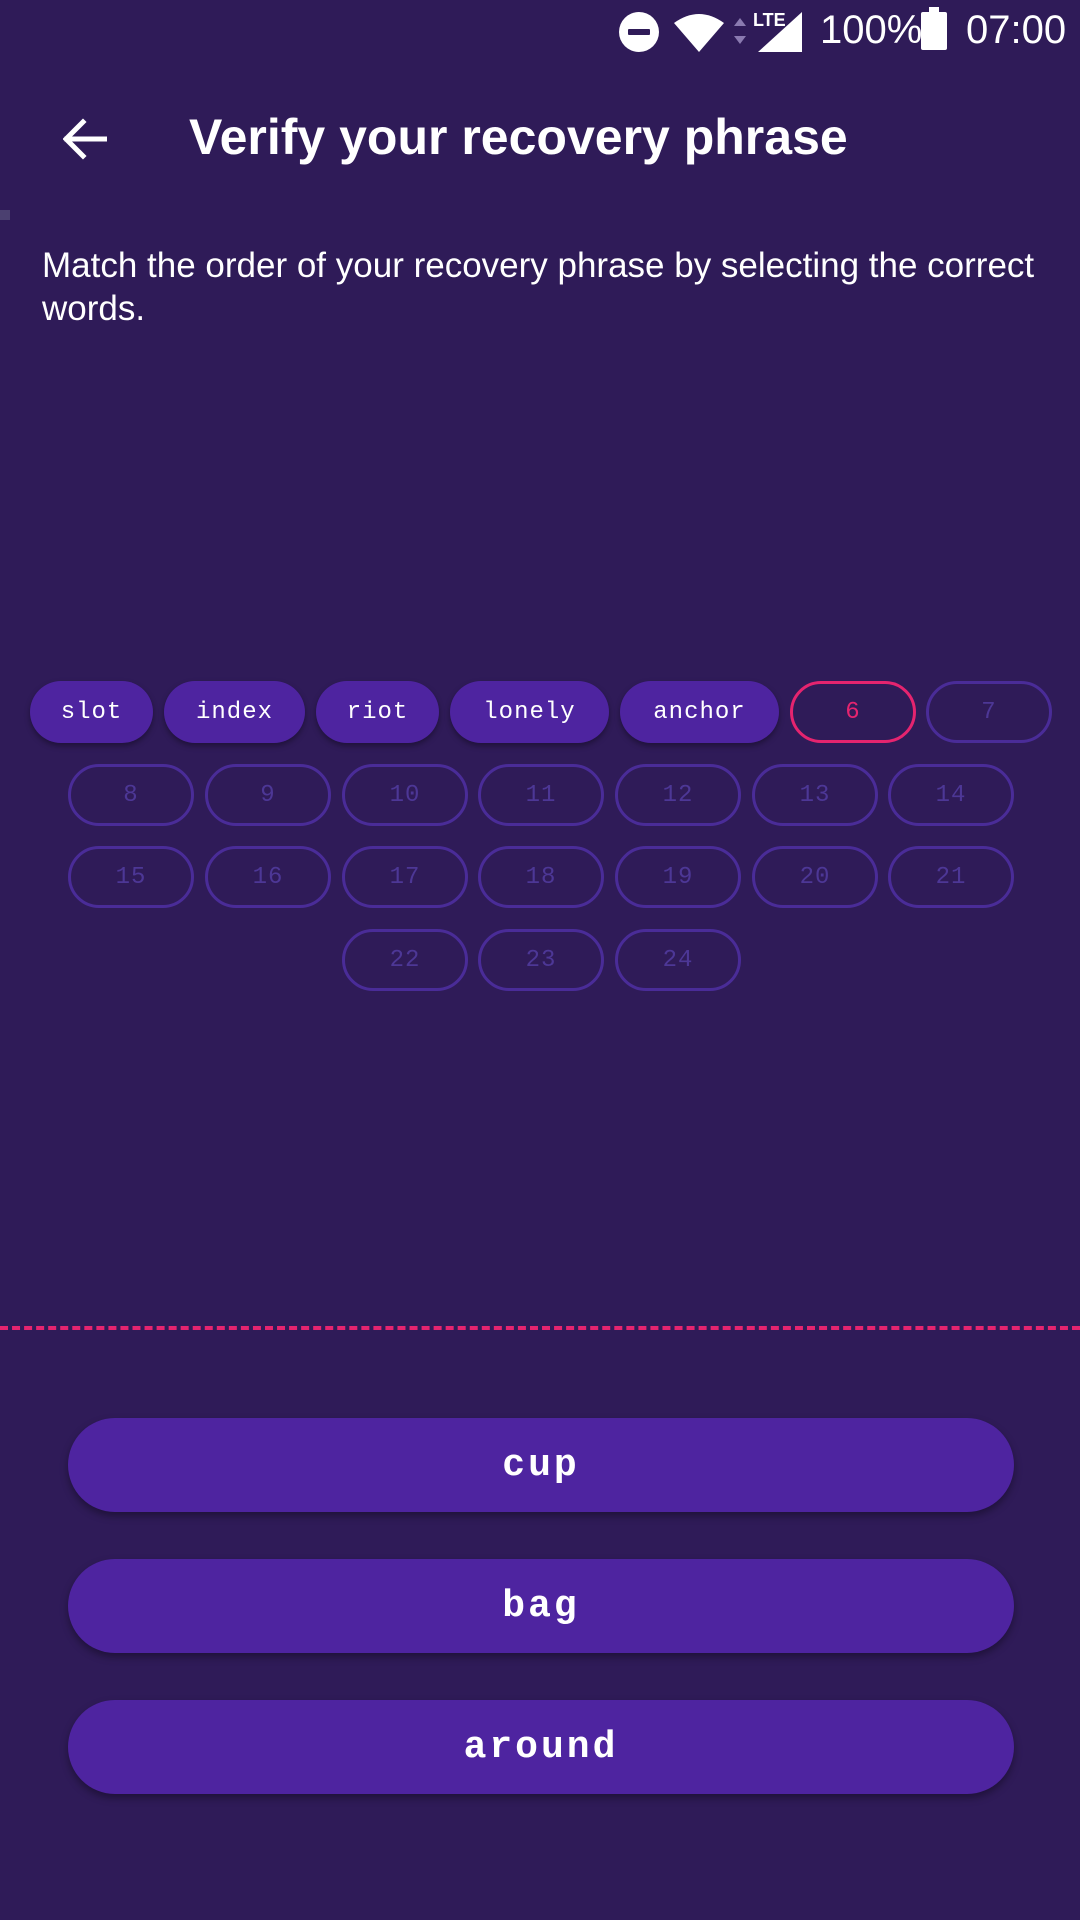  What do you see at coordinates (268, 795) in the screenshot?
I see `phrase-slot-empty: 9` at bounding box center [268, 795].